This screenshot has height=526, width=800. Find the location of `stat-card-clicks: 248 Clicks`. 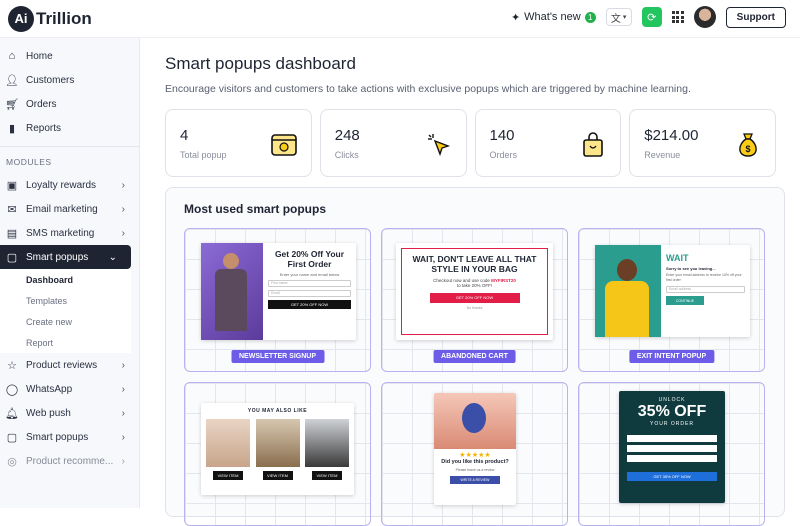

stat-card-clicks: 248 Clicks is located at coordinates (393, 143).